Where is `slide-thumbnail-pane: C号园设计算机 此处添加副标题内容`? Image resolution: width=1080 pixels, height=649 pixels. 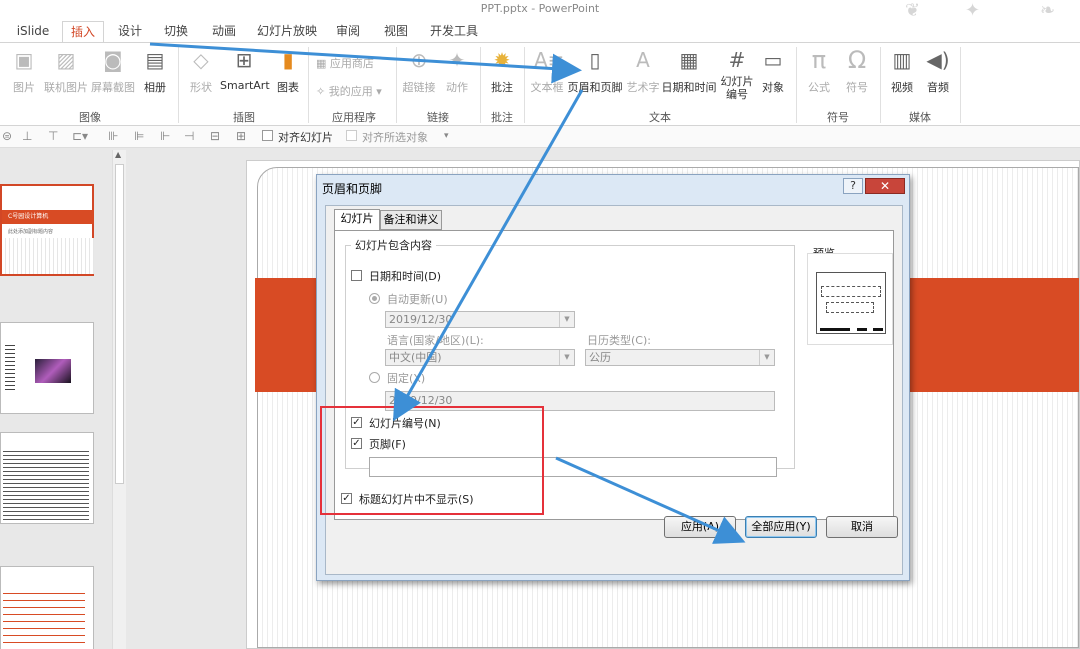
slide-thumbnail-pane: C号园设计算机 此处添加副标题内容 is located at coordinates (64, 398).